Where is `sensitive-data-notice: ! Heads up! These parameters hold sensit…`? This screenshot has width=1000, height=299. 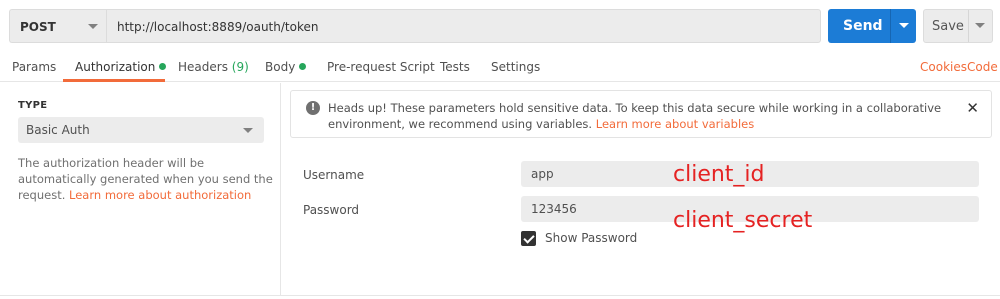
sensitive-data-notice: ! Heads up! These parameters hold sensit… is located at coordinates (641, 114).